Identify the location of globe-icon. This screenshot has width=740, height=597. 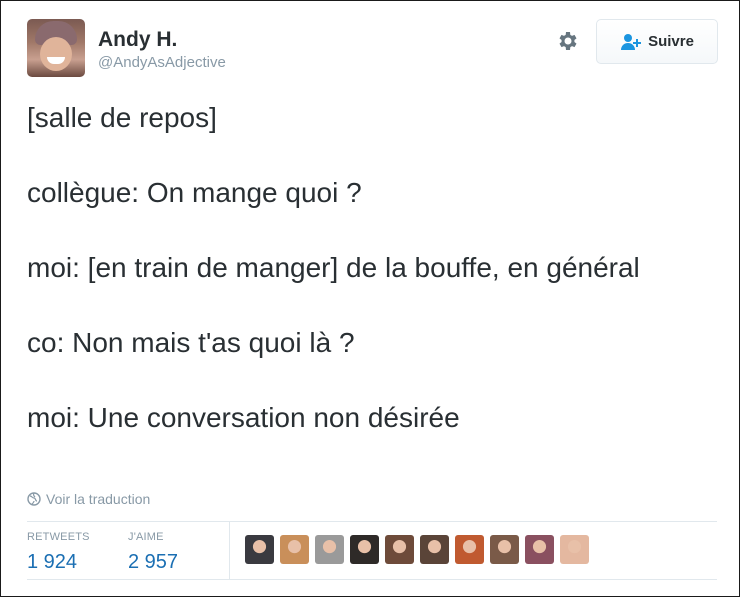
(34, 499).